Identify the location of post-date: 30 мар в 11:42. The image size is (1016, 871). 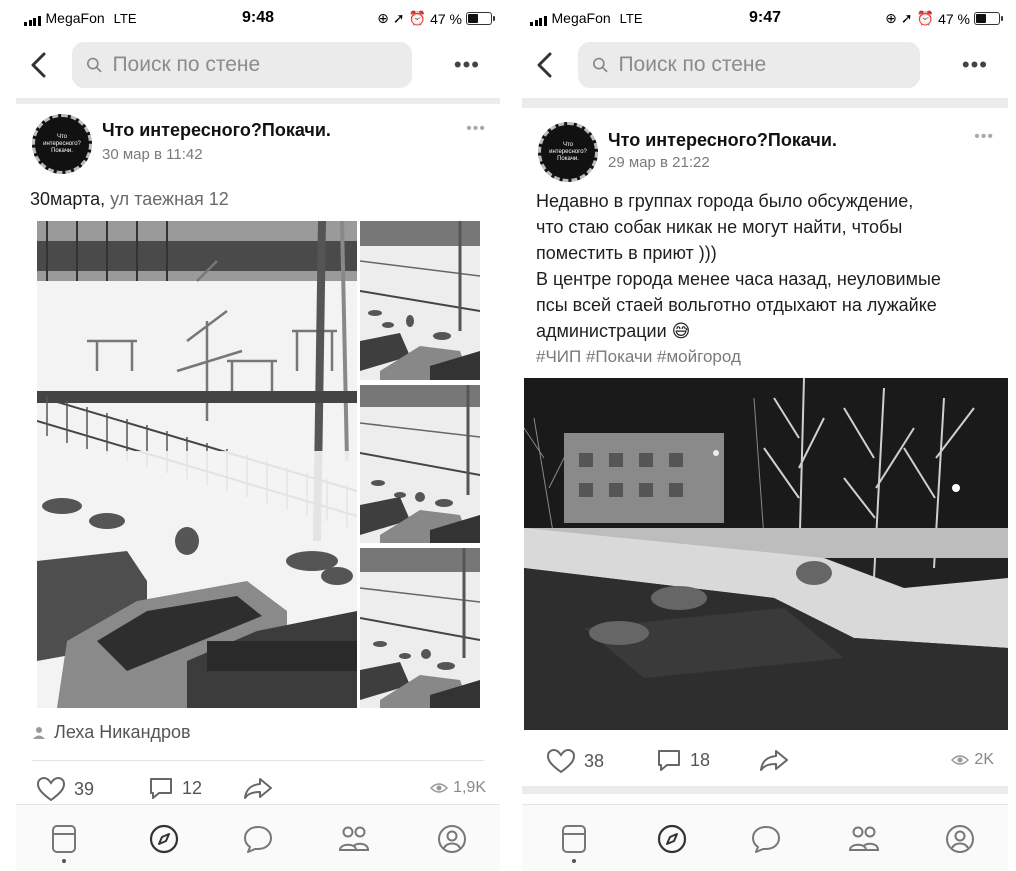
(152, 154).